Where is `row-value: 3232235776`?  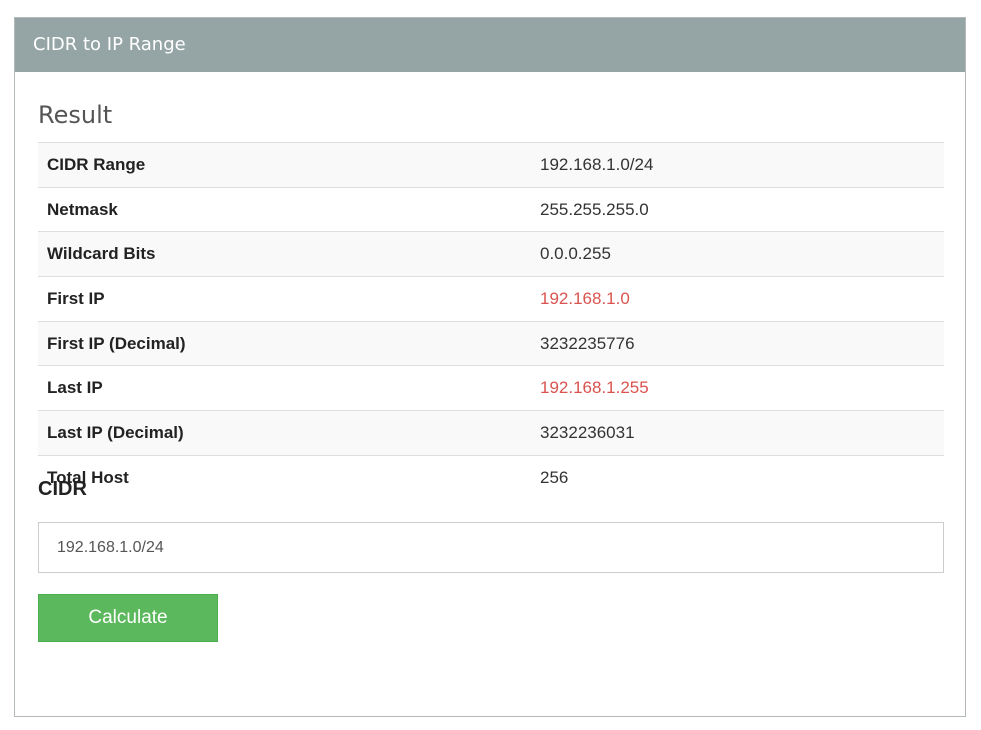 row-value: 3232235776 is located at coordinates (587, 343).